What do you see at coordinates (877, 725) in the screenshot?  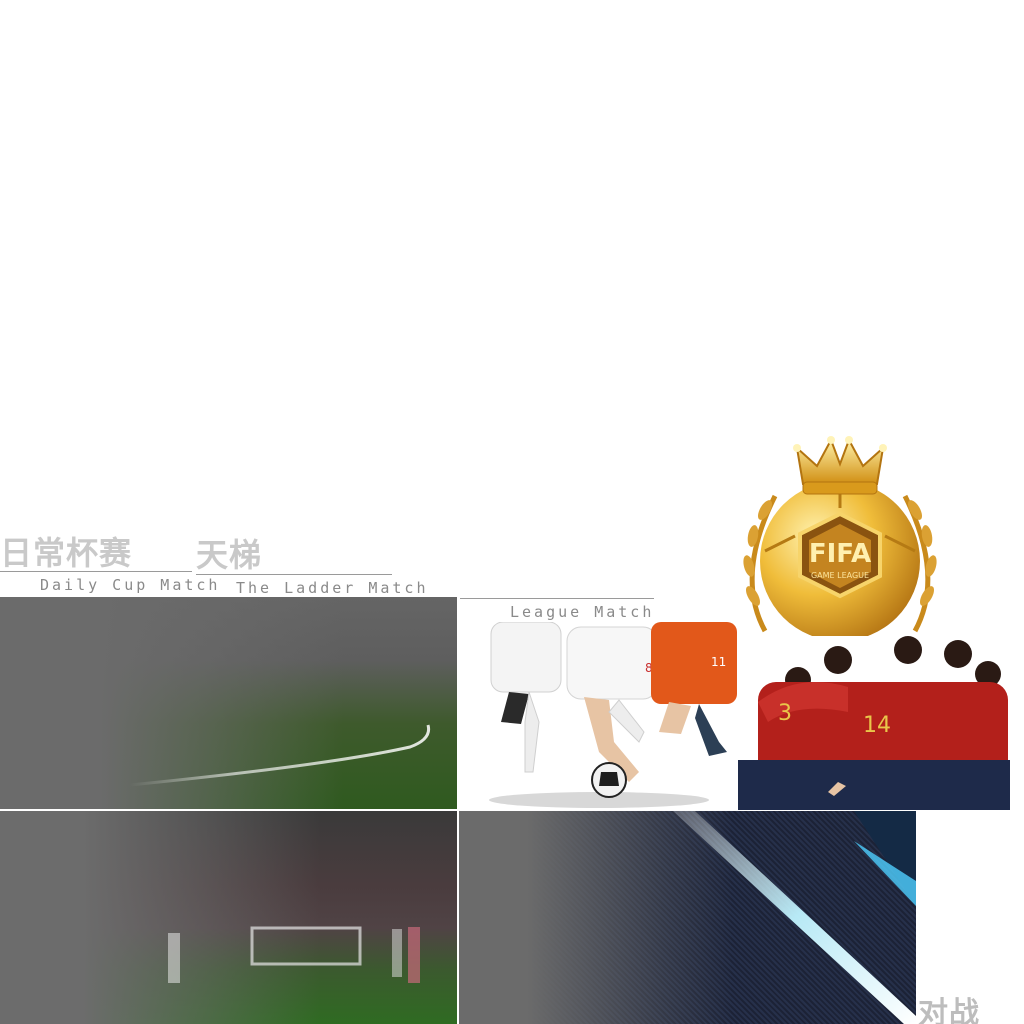 I see `red-player-number-b: 14` at bounding box center [877, 725].